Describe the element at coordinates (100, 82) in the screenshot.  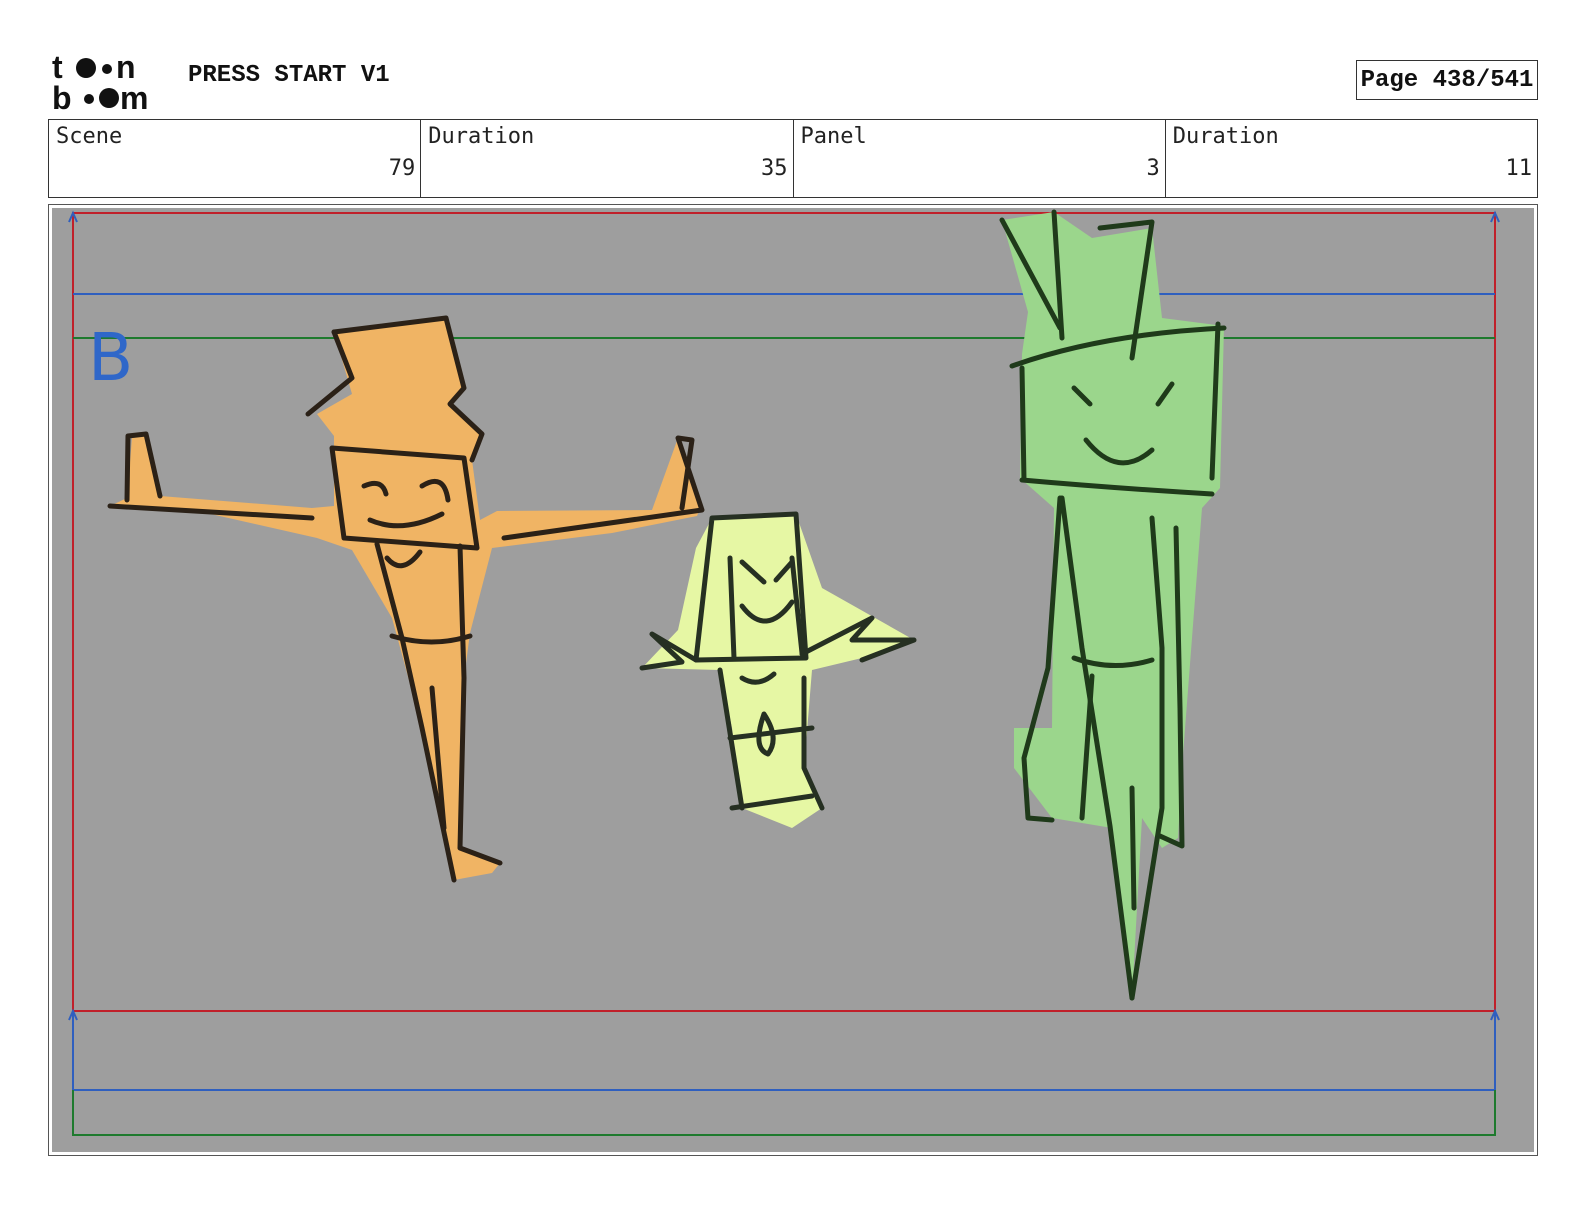
I see `toon-boom-logo: t n b m` at that location.